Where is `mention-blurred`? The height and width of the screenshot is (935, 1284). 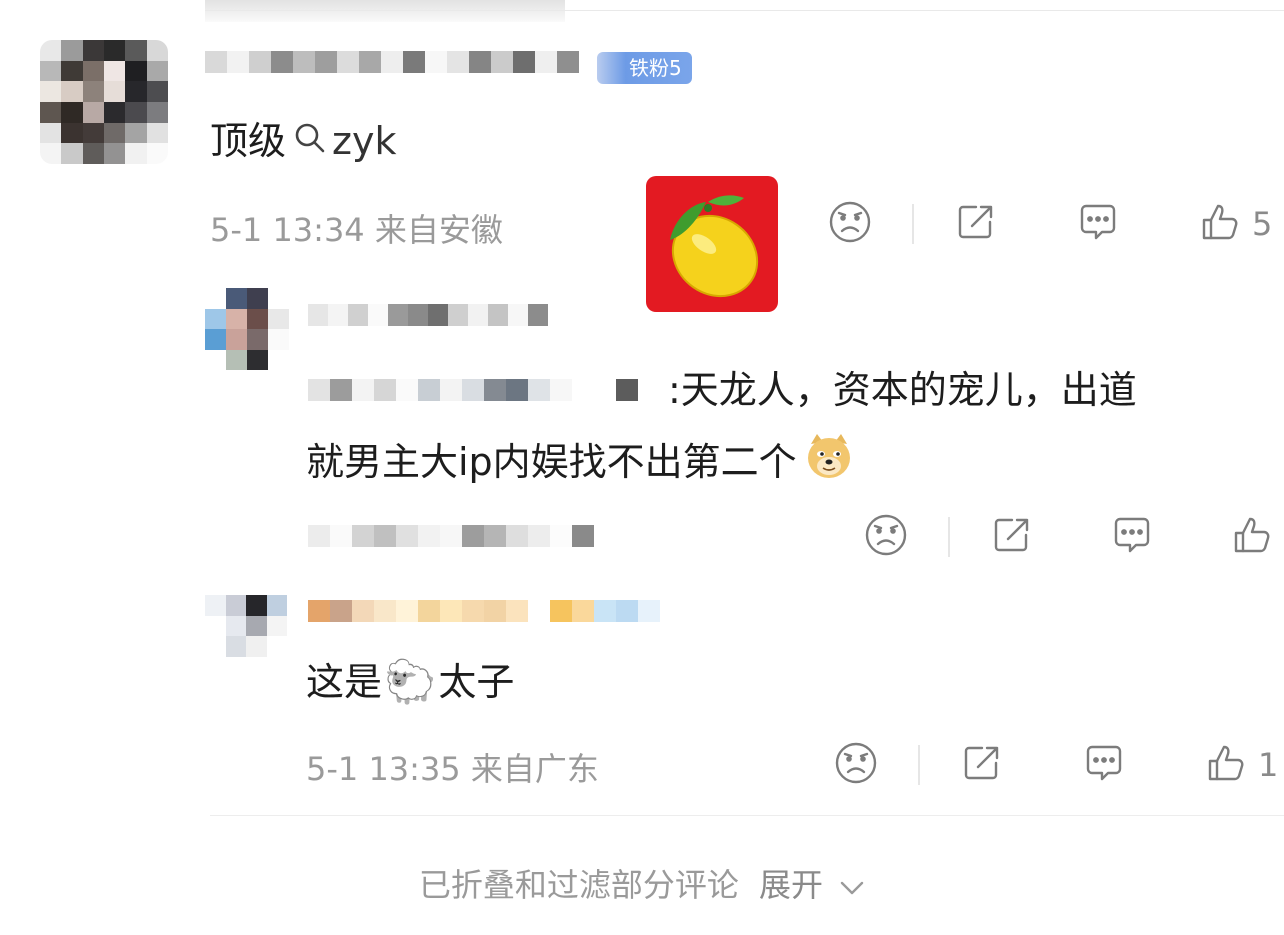 mention-blurred is located at coordinates (473, 390).